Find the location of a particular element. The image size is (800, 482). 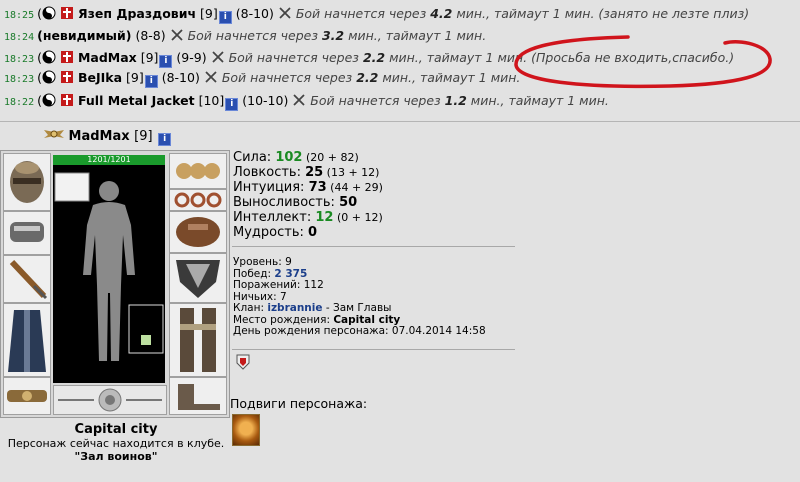

gauntlets-slot is located at coordinates (198, 232).